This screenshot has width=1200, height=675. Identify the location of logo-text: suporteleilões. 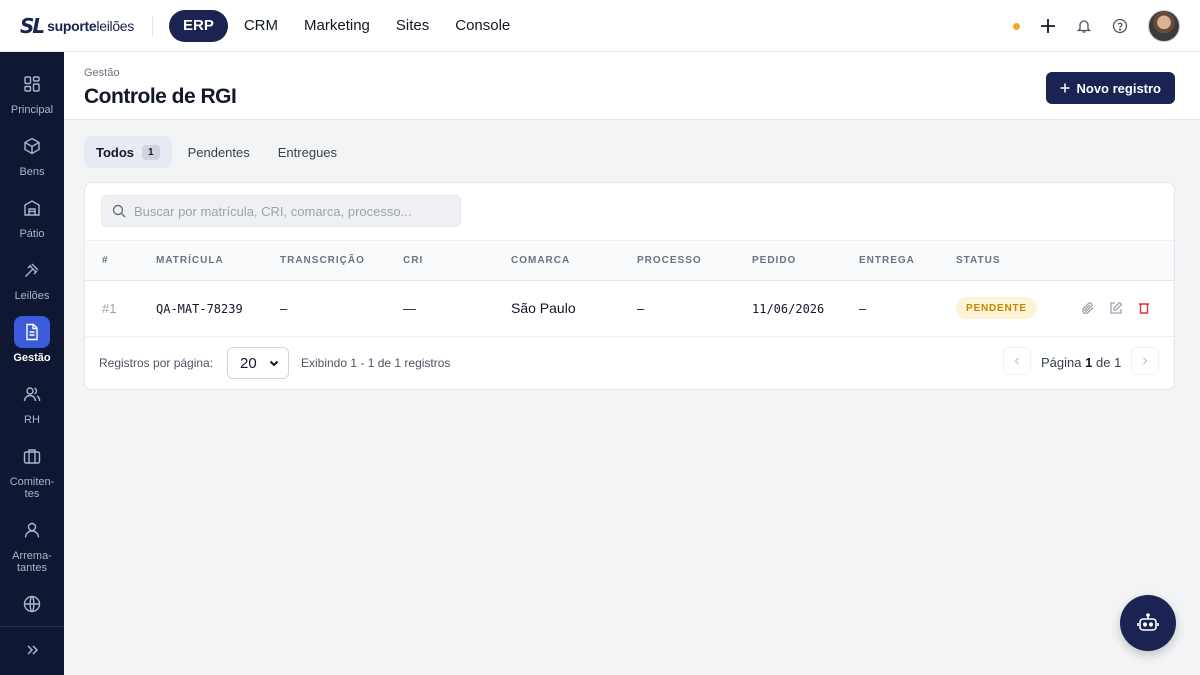
(90, 26).